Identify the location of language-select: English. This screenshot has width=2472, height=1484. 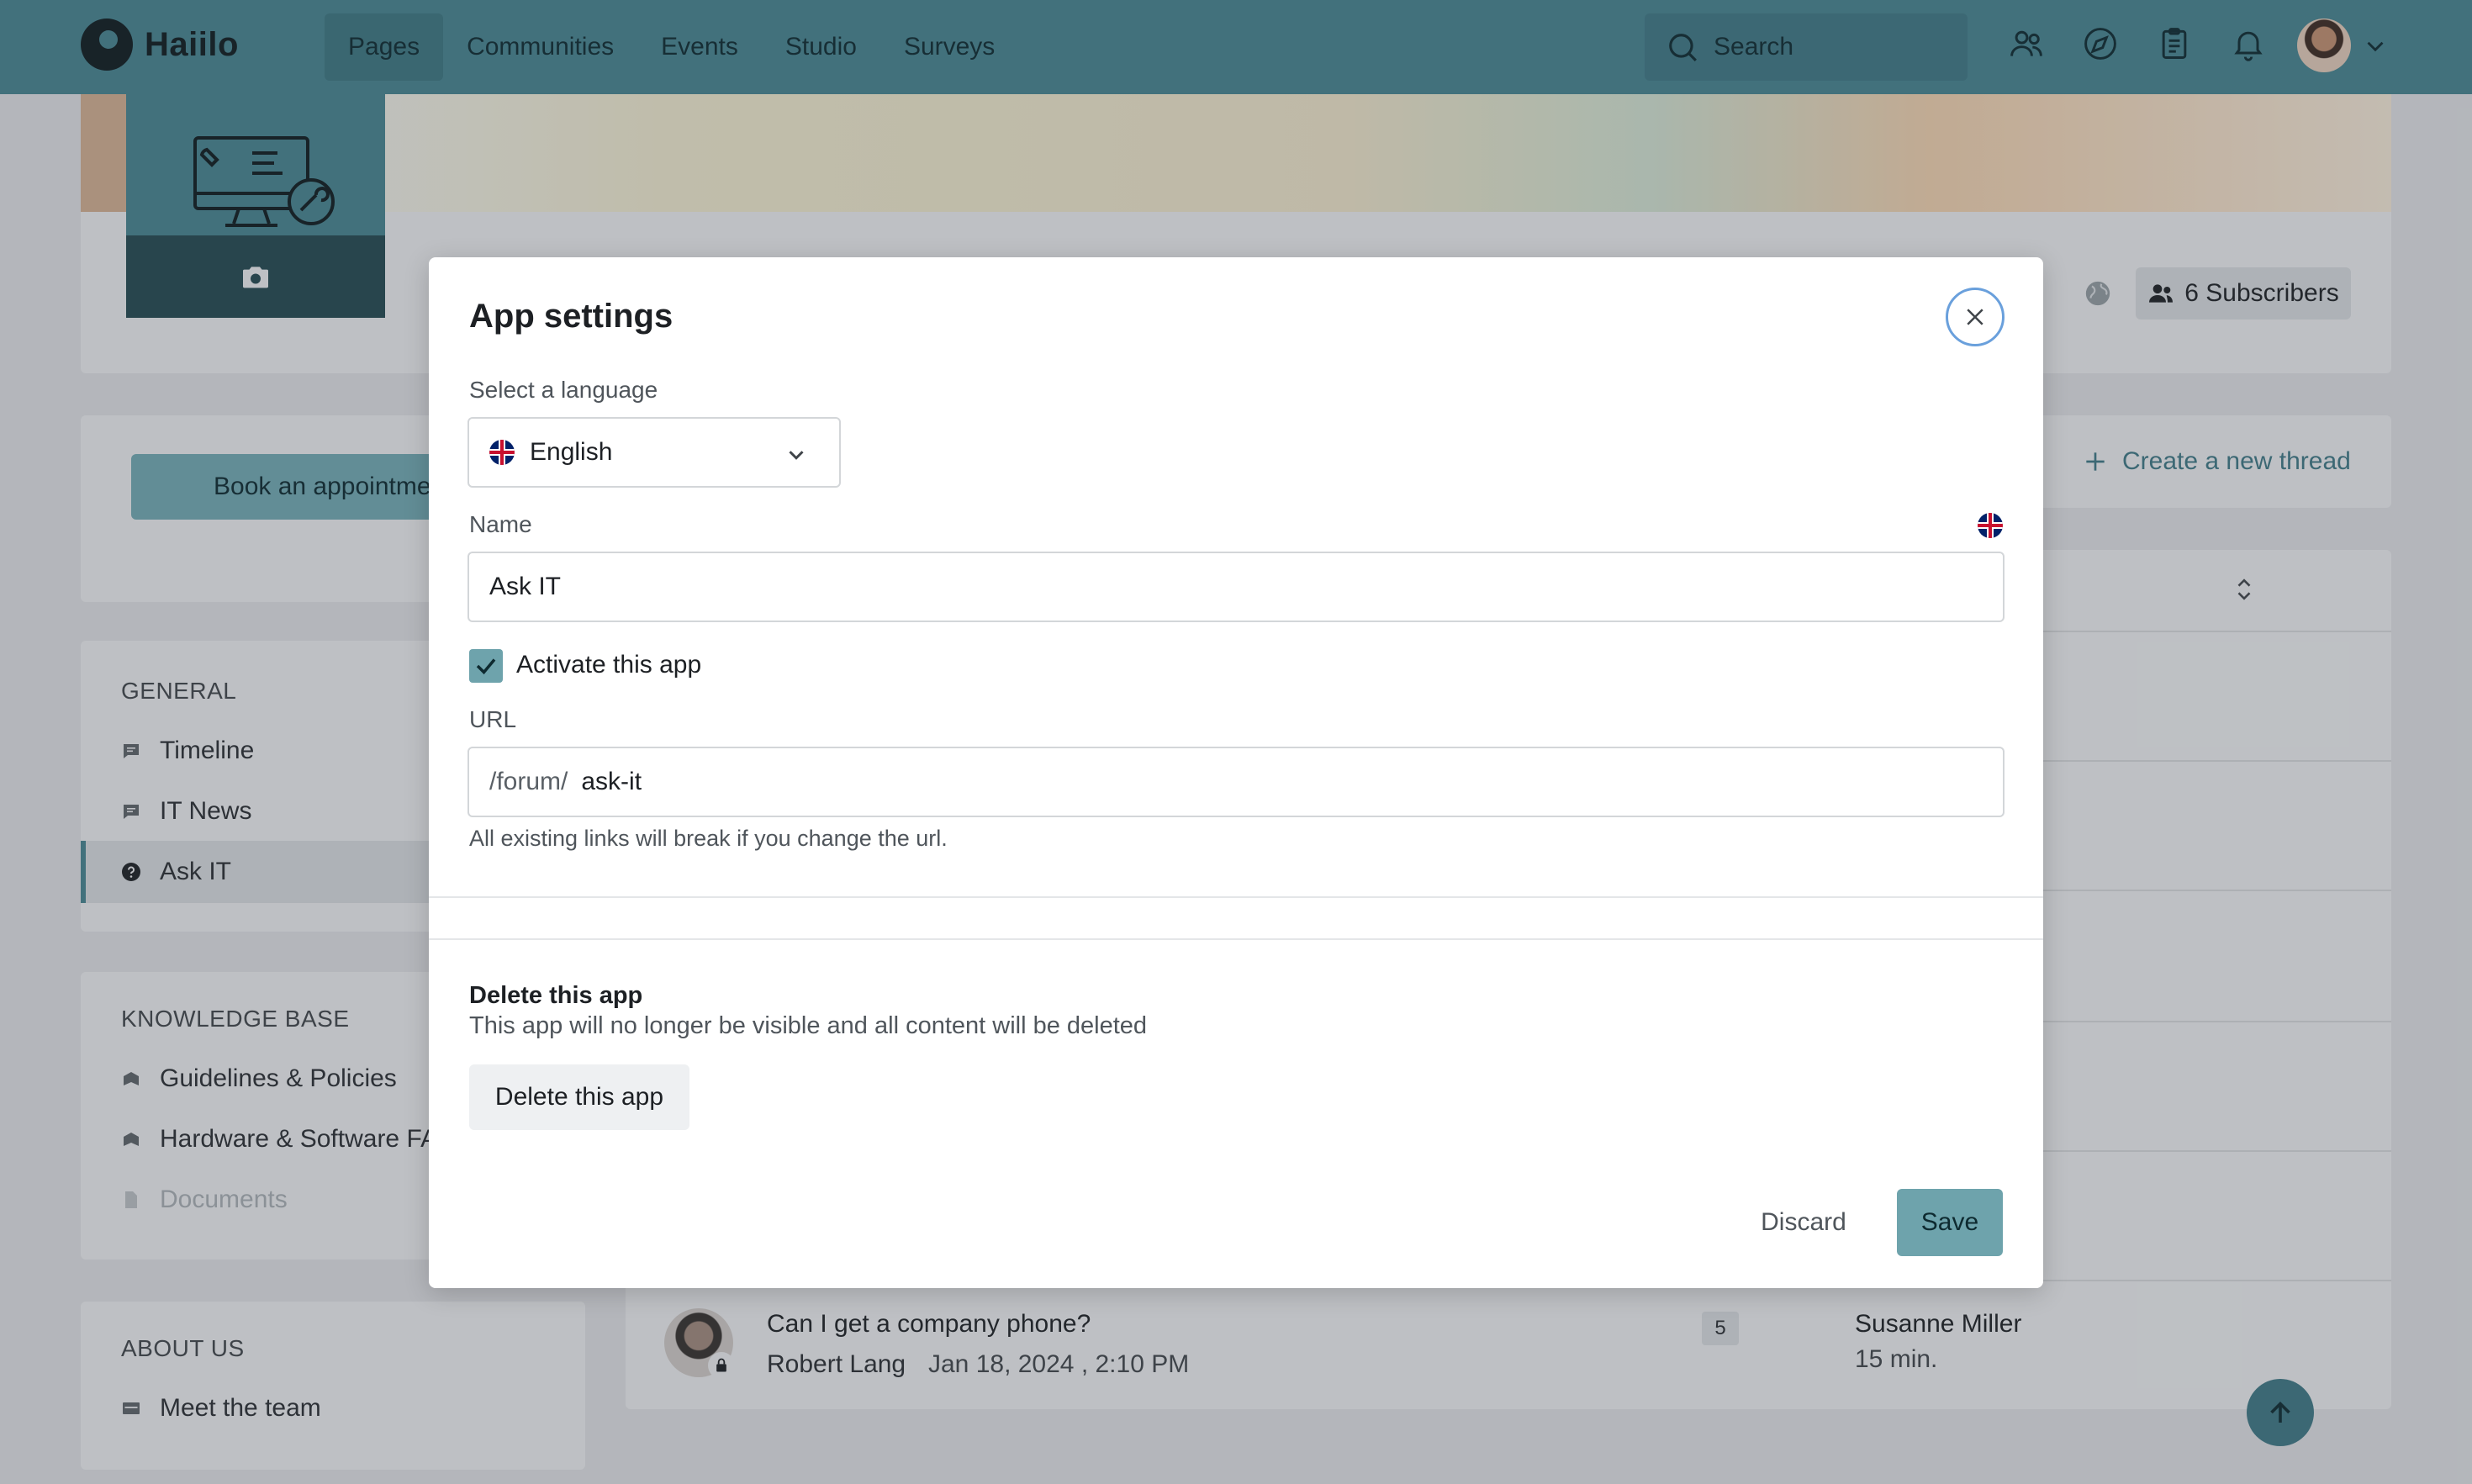
(654, 452).